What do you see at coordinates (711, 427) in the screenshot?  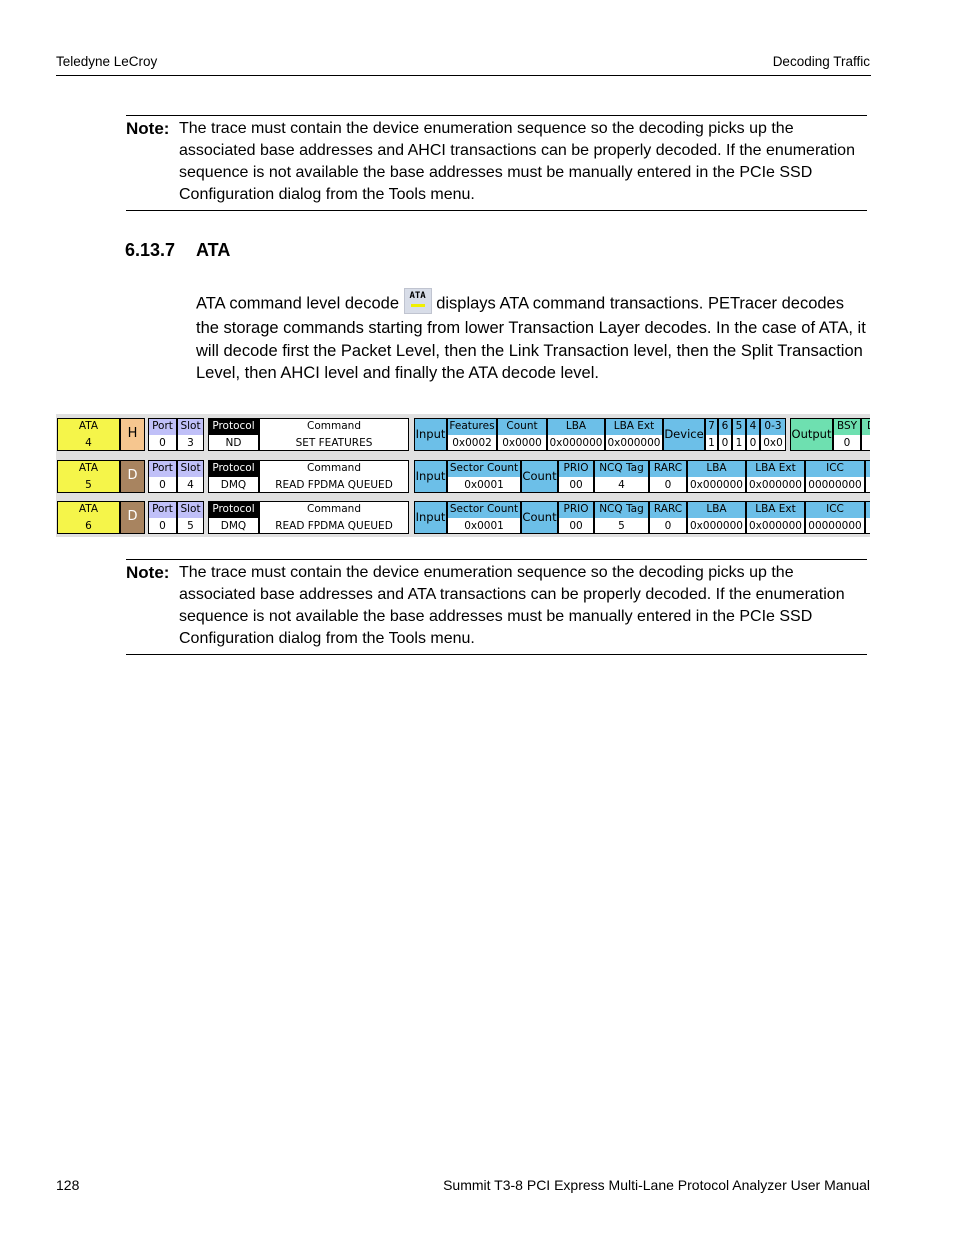 I see `field-label: 7` at bounding box center [711, 427].